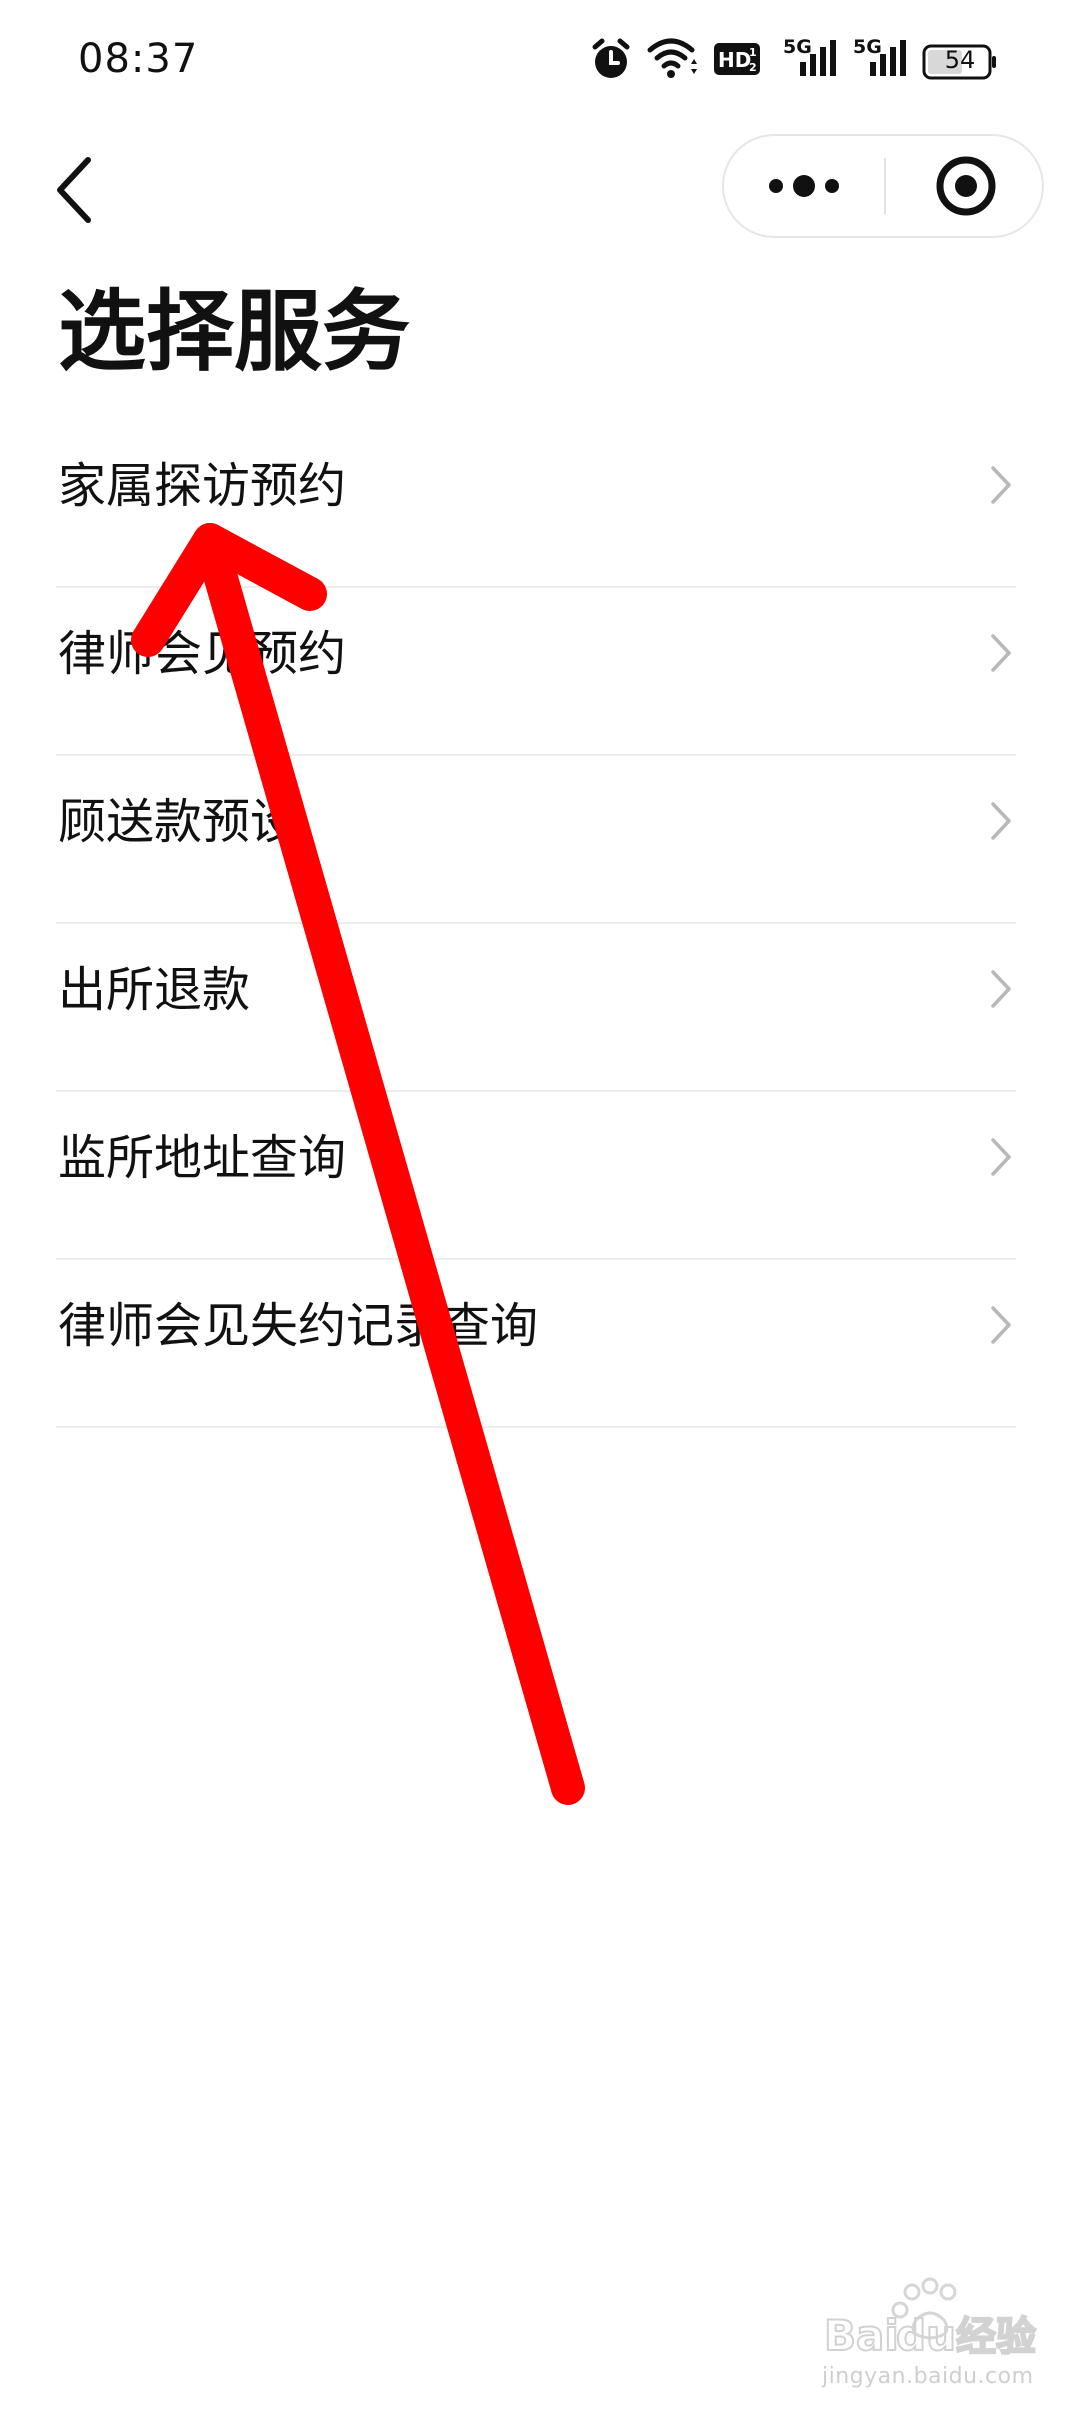  I want to click on list-item-family-visit: 家属探访预约, so click(536, 504).